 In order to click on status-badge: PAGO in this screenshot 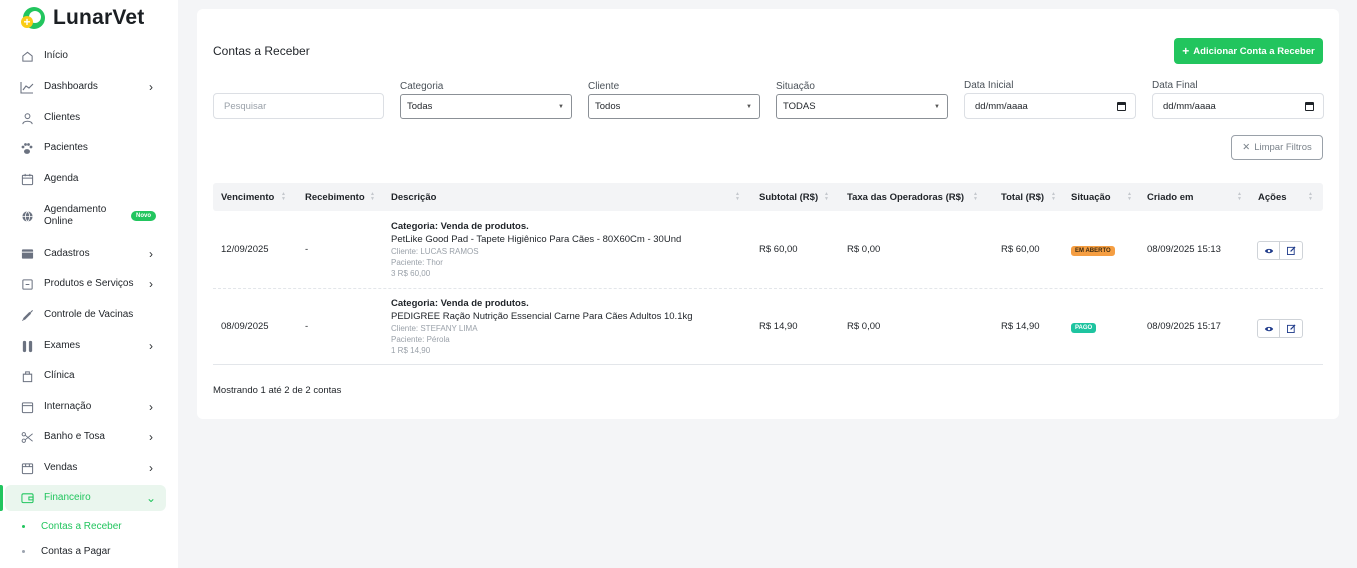, I will do `click(1084, 328)`.